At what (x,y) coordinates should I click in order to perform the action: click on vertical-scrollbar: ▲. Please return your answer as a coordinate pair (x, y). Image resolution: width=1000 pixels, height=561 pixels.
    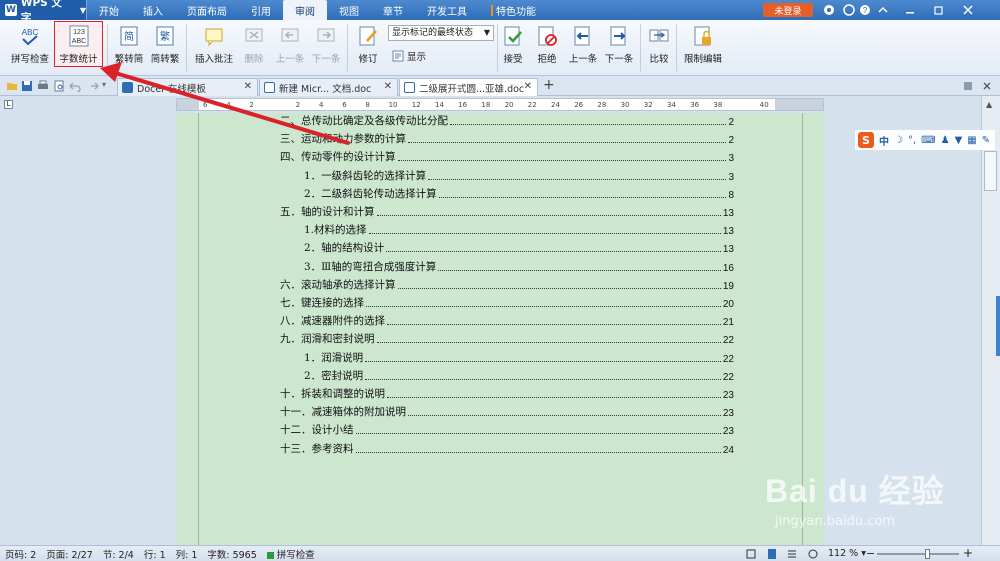
    Looking at the image, I should click on (990, 320).